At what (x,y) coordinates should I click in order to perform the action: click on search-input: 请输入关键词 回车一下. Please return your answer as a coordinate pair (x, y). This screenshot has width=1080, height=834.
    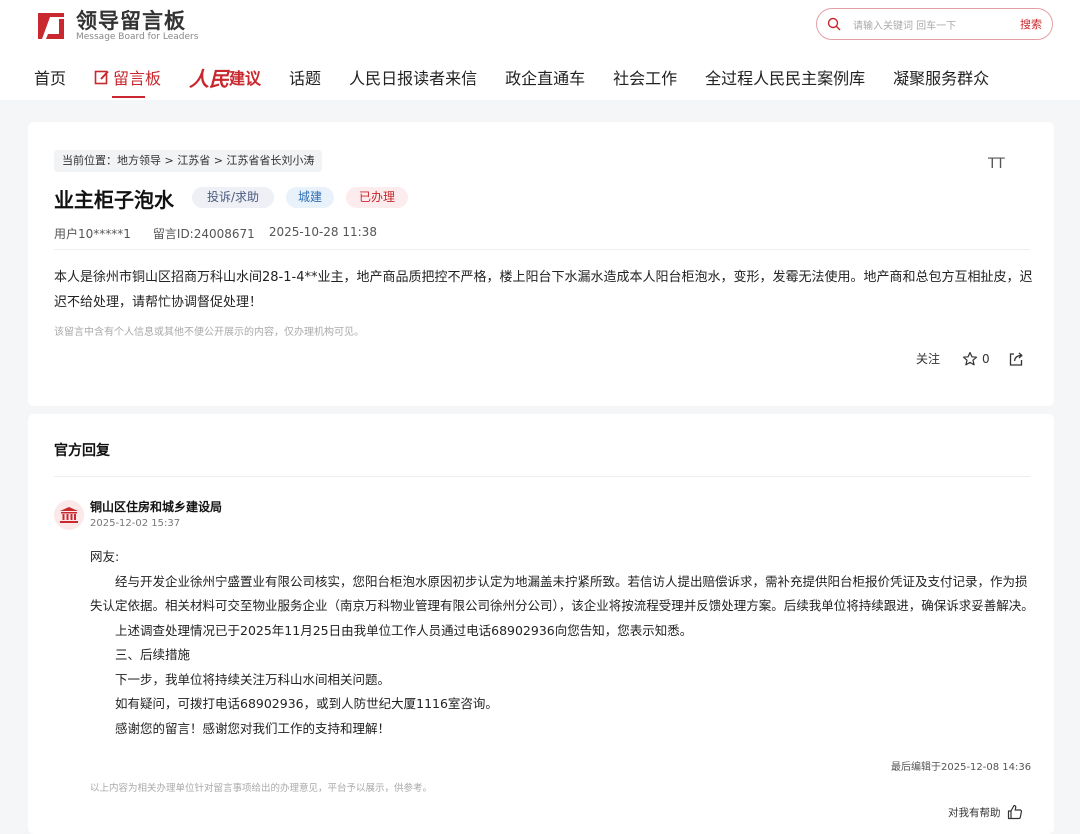
    Looking at the image, I should click on (936, 24).